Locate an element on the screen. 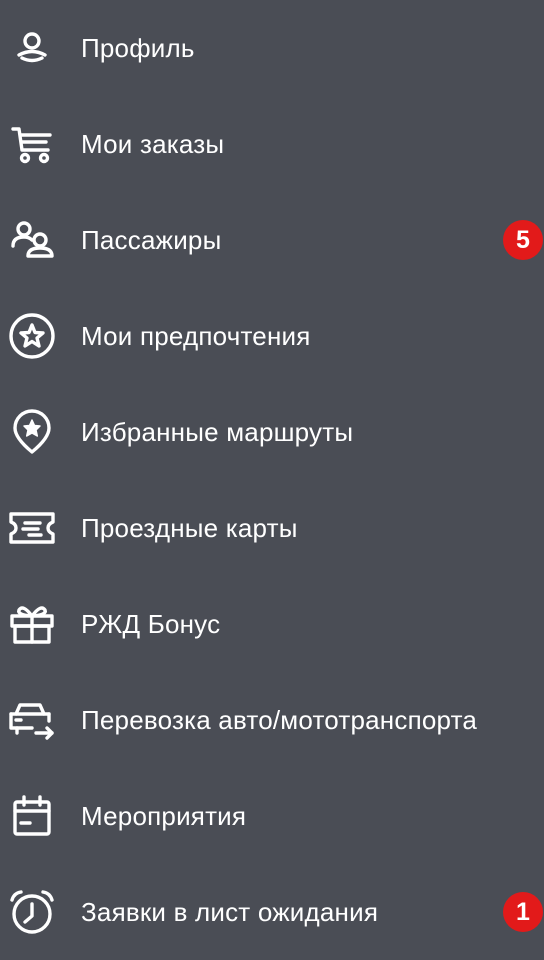  ticket-card-icon is located at coordinates (32, 528).